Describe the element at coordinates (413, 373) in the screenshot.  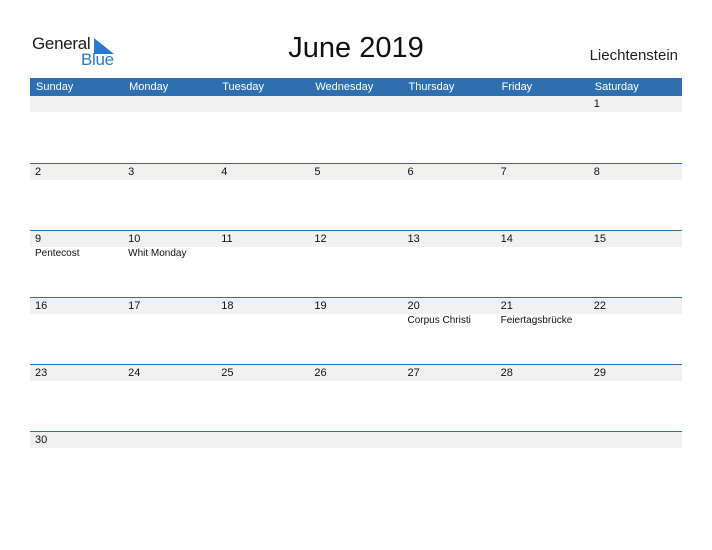
I see `day-number: 27` at that location.